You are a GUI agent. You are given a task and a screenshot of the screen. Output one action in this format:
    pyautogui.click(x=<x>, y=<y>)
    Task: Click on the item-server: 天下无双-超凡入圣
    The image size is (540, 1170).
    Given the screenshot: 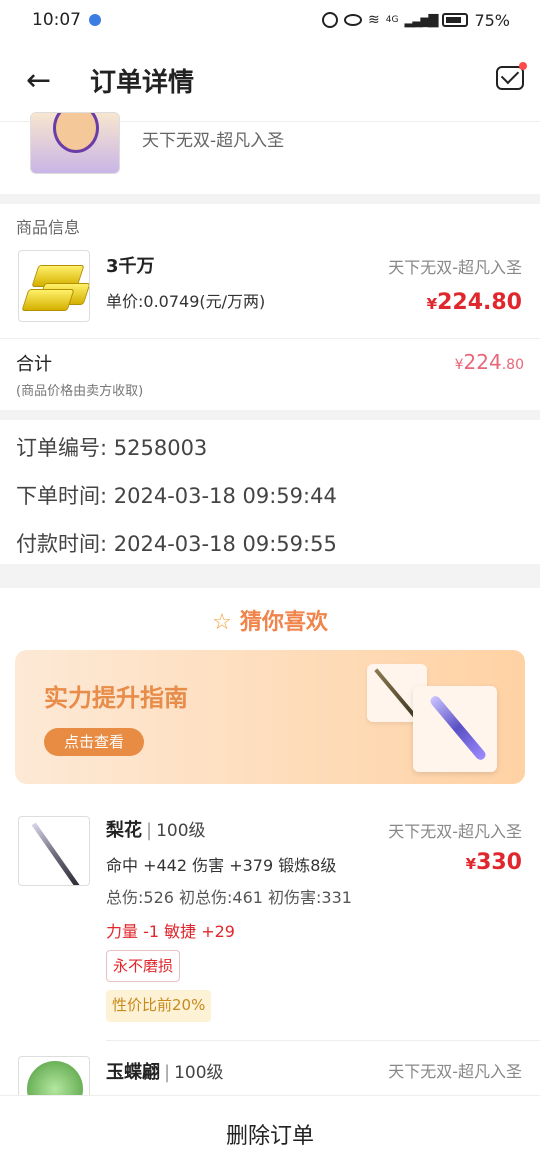 What is the action you would take?
    pyautogui.click(x=455, y=267)
    